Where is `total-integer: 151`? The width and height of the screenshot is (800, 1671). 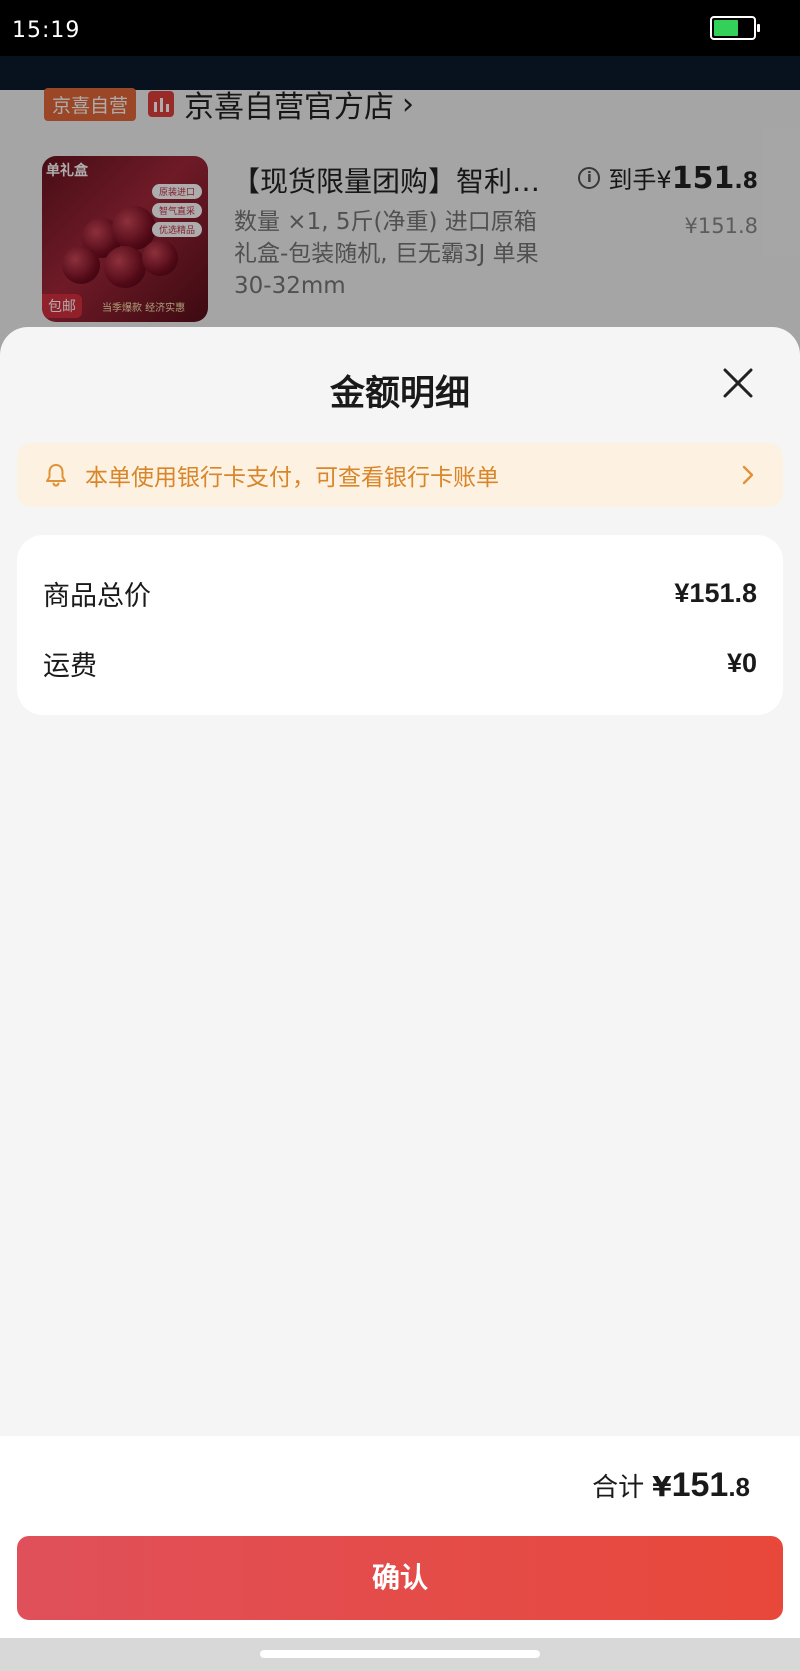 total-integer: 151 is located at coordinates (700, 1485).